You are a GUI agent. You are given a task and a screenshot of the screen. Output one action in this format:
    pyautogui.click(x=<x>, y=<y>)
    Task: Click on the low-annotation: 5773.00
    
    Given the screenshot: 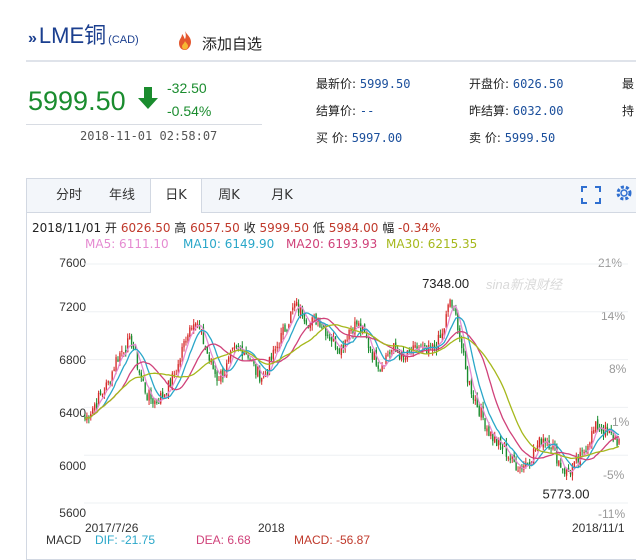 What is the action you would take?
    pyautogui.click(x=565, y=493)
    